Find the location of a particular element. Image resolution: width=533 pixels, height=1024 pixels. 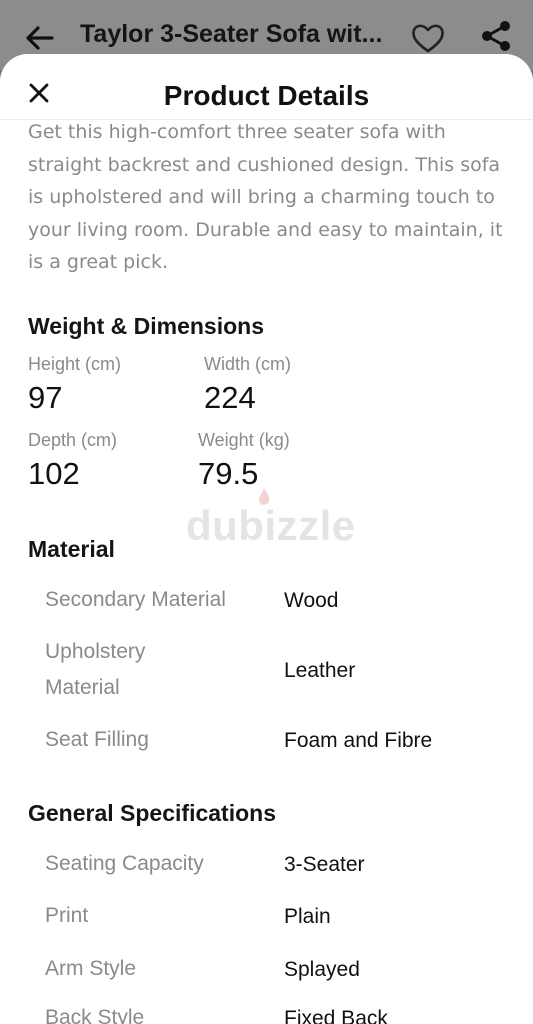

sheet-header: Product Details is located at coordinates (266, 87).